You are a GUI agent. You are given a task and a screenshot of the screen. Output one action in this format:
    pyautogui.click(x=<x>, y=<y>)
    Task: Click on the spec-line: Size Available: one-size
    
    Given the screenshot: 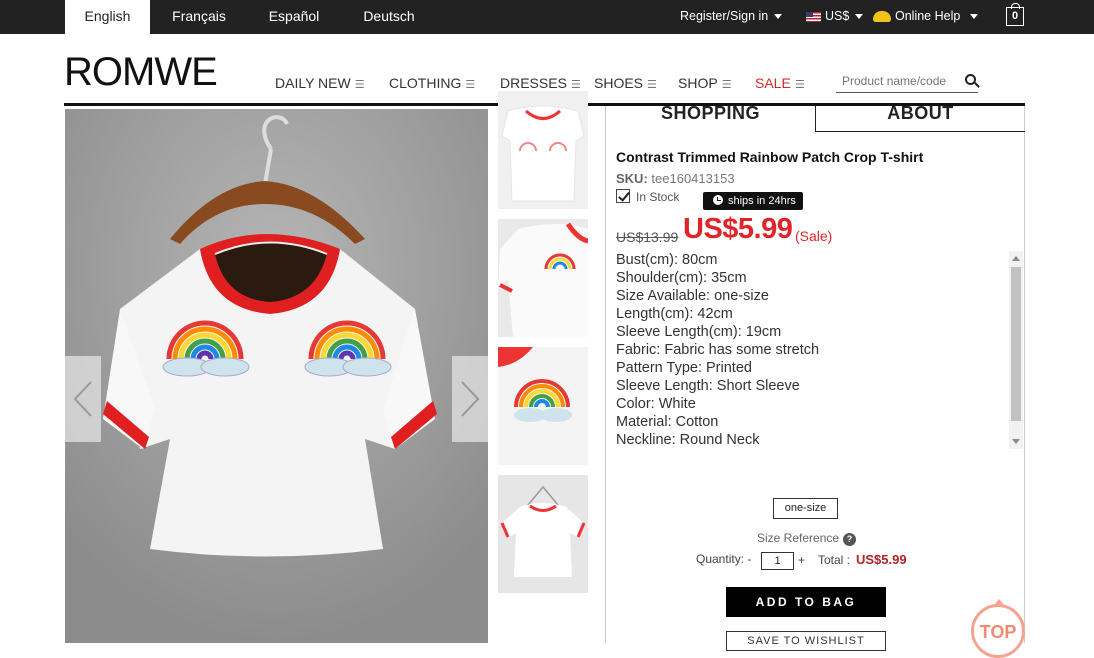 What is the action you would take?
    pyautogui.click(x=692, y=296)
    